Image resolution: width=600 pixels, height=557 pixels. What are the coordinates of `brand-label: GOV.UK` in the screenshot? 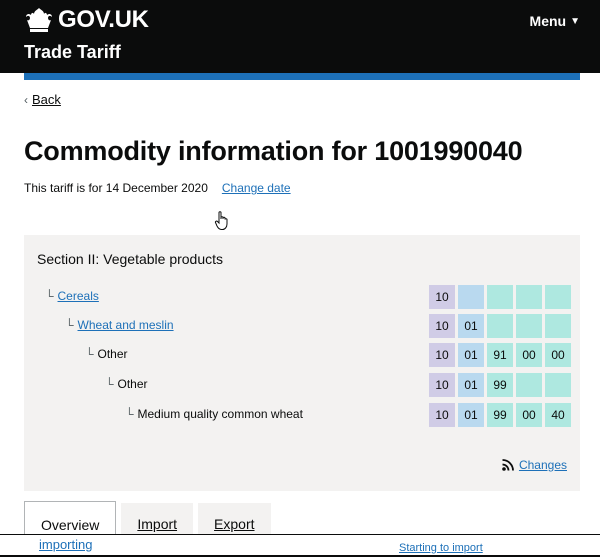 It's located at (103, 19).